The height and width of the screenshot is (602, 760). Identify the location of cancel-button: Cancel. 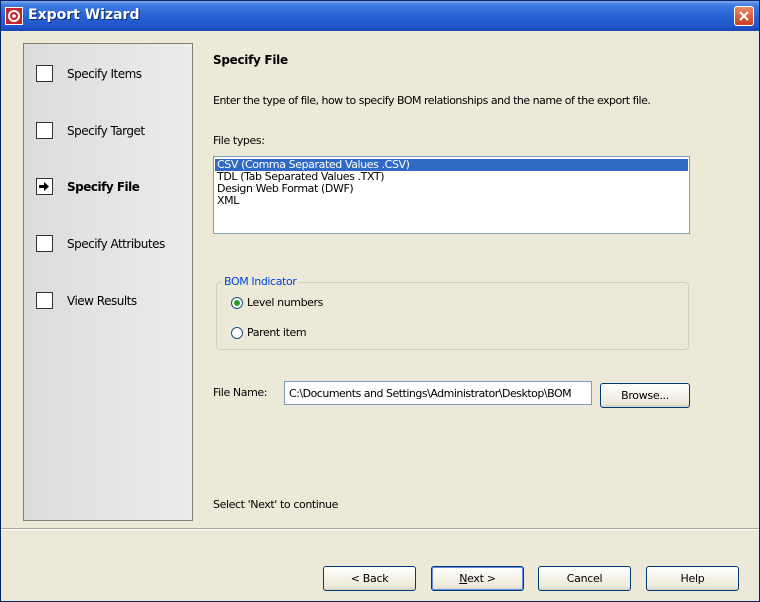
(584, 578).